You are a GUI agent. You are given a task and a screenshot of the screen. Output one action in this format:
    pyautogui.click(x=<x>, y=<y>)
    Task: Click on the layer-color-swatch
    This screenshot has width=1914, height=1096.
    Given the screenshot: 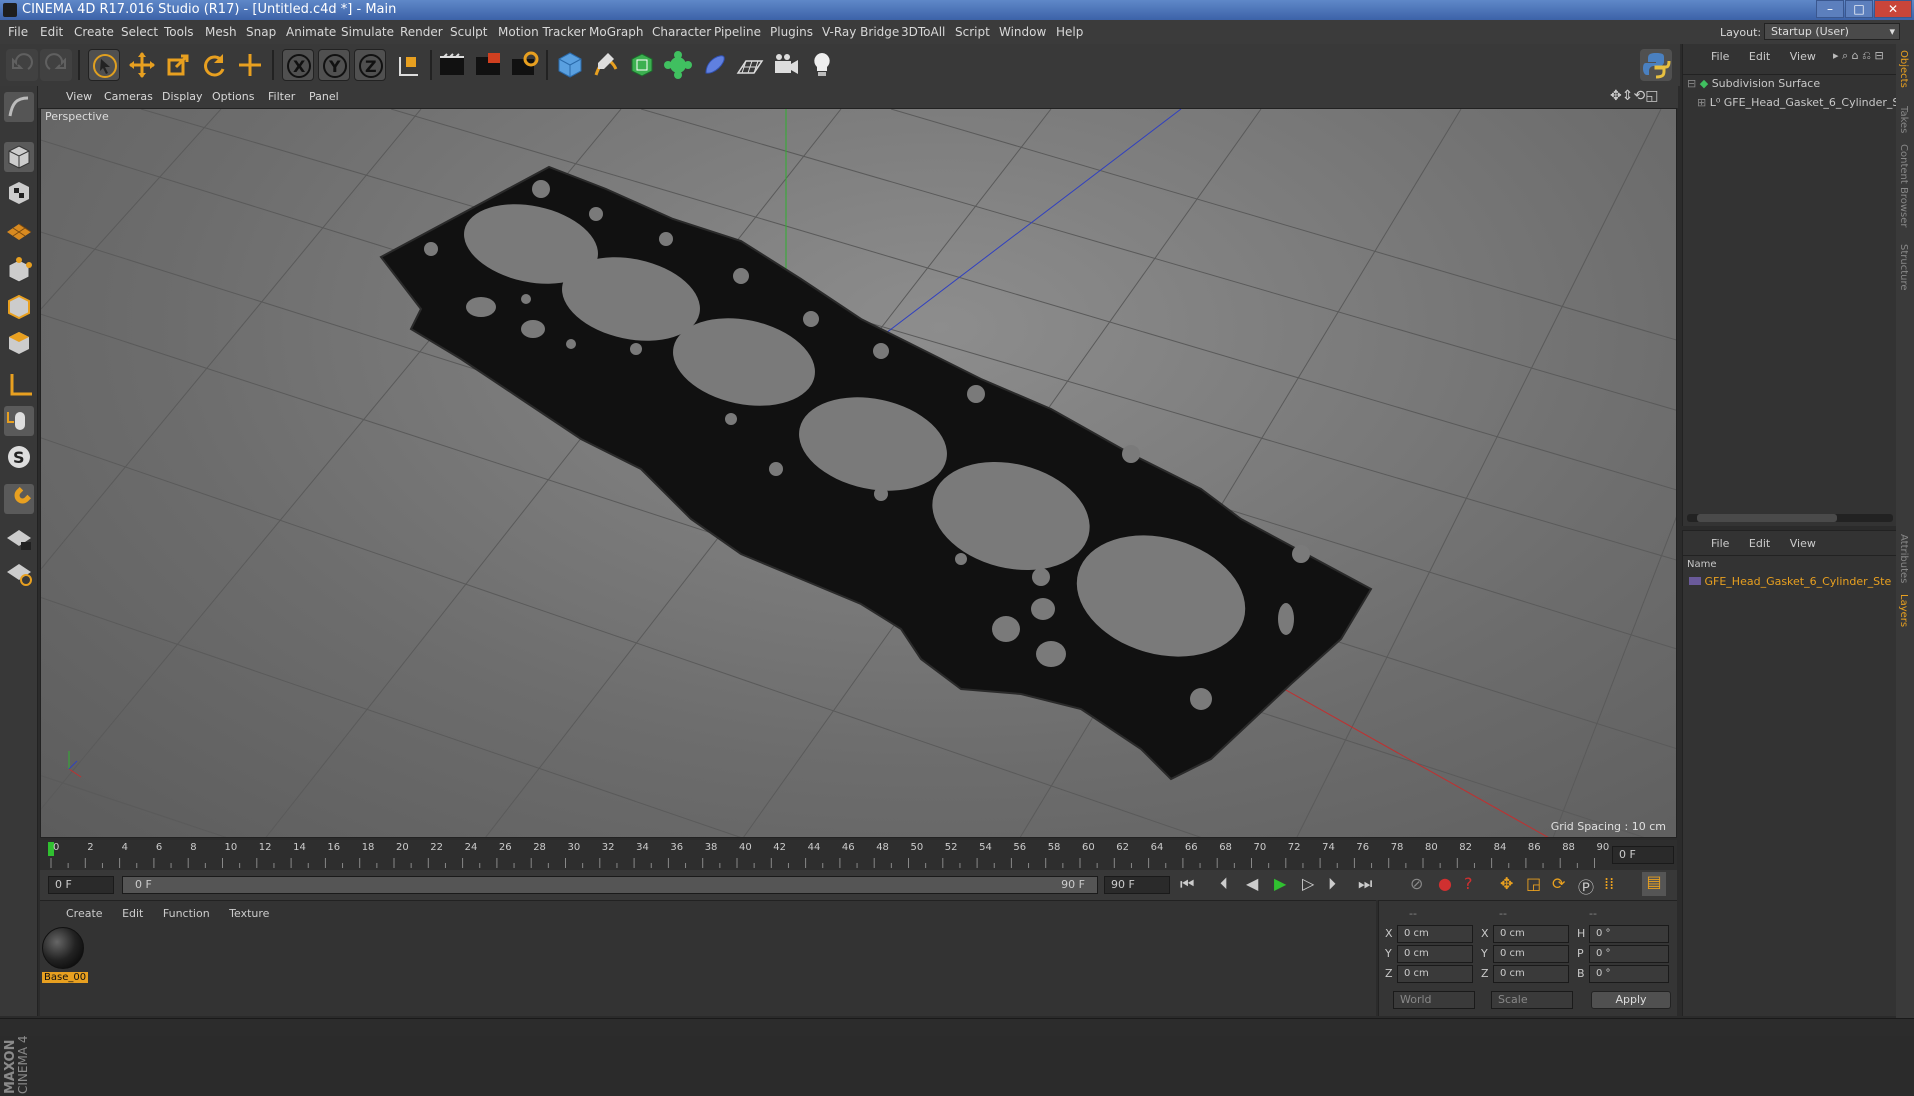 What is the action you would take?
    pyautogui.click(x=1695, y=581)
    